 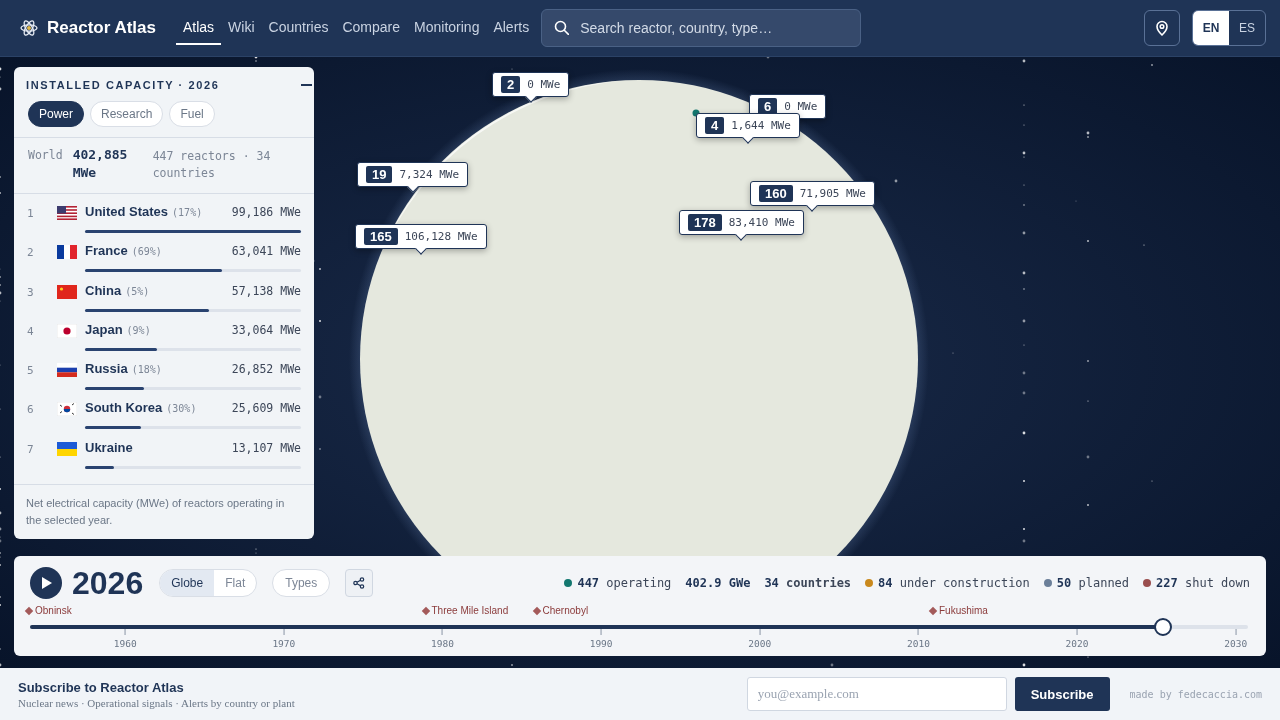 I want to click on country-name: Ukraine, so click(x=158, y=449).